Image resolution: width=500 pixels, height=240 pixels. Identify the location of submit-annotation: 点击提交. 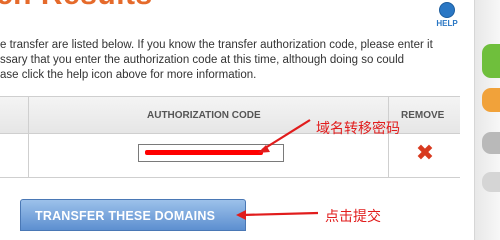
(353, 217).